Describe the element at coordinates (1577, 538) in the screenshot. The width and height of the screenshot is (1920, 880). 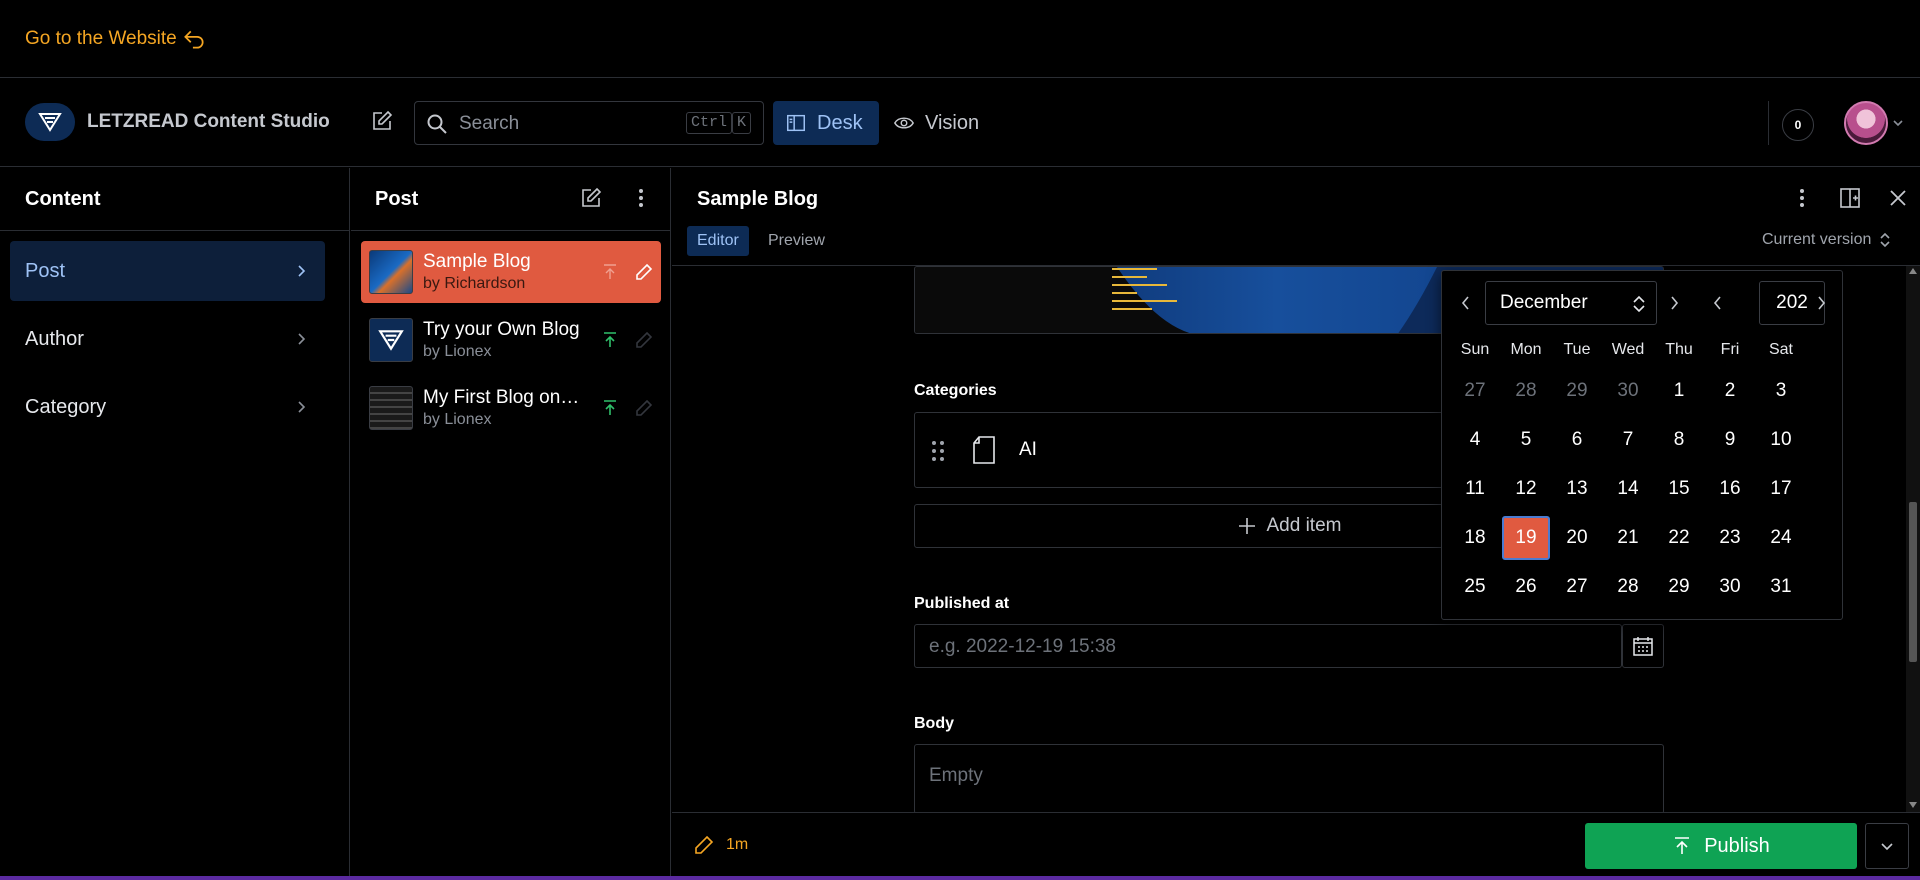
I see `calendar-day: 20` at that location.